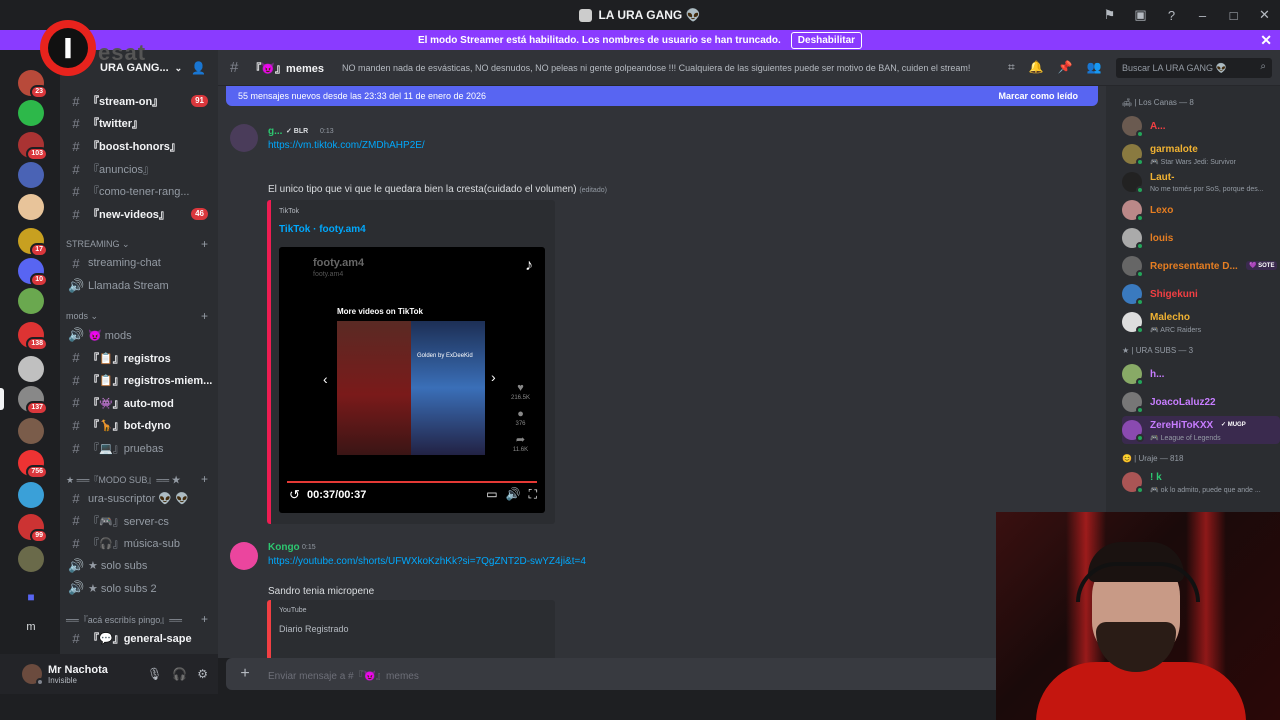 Image resolution: width=1280 pixels, height=720 pixels. I want to click on channel-item: # 『anuncios』, so click(139, 169).